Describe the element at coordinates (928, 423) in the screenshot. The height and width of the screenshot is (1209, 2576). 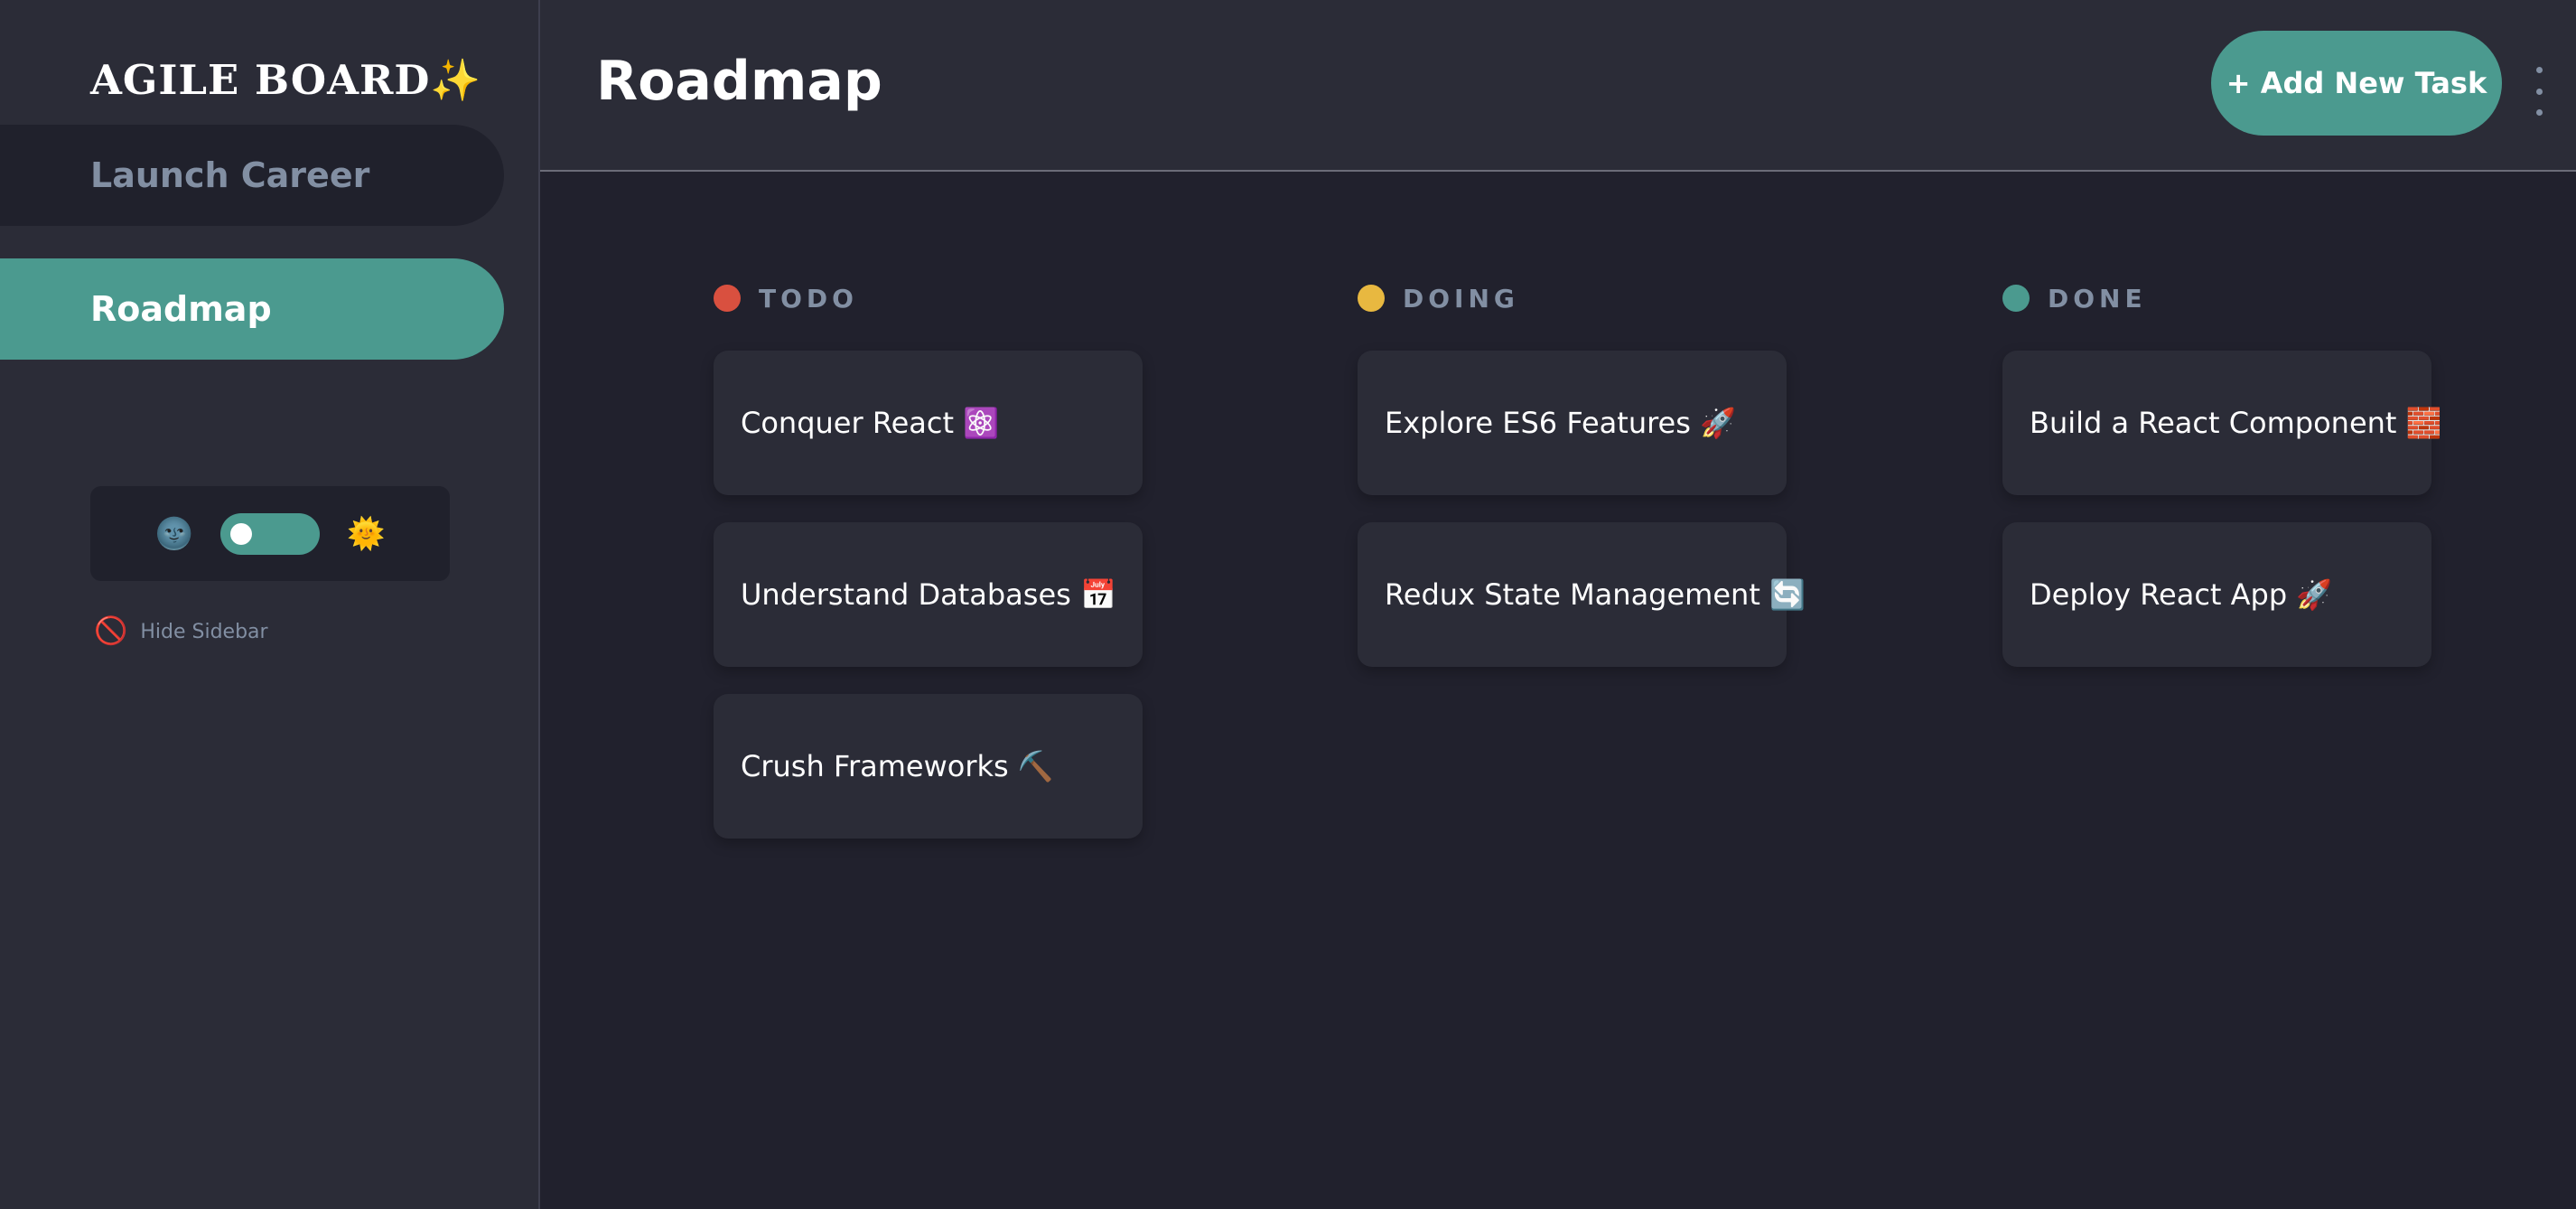
I see `task-card: Conquer React ⚛️` at that location.